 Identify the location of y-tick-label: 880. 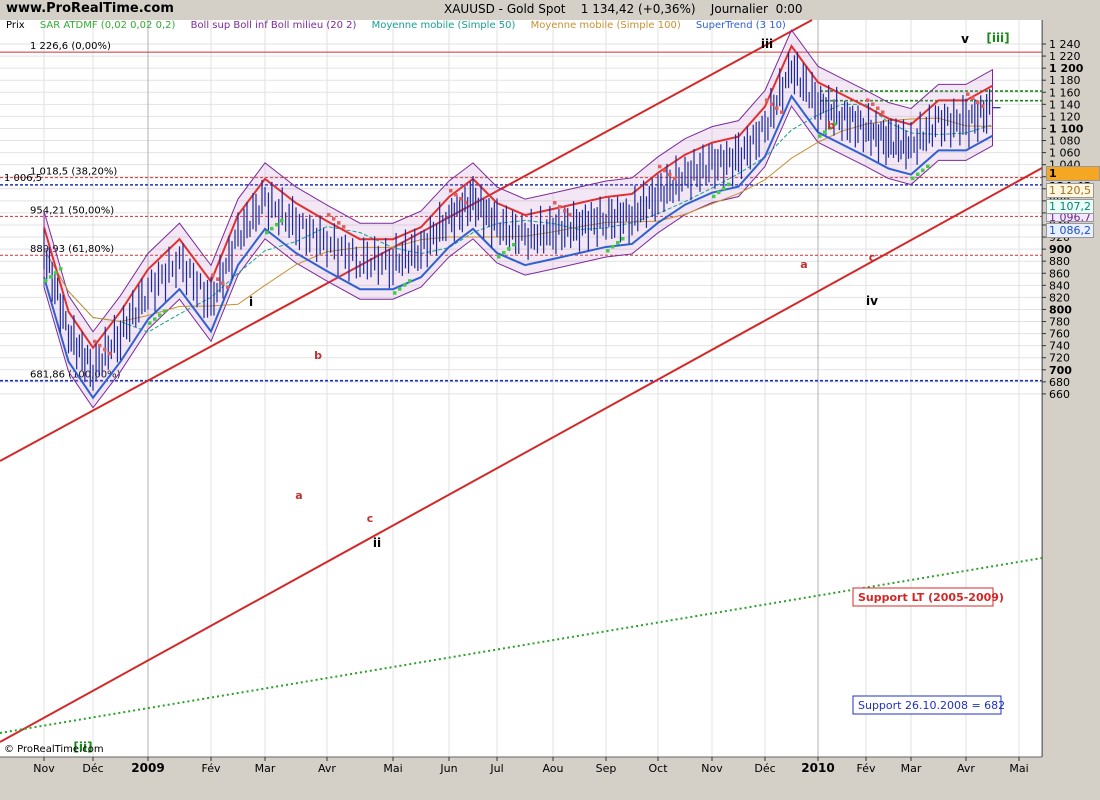
(1059, 261).